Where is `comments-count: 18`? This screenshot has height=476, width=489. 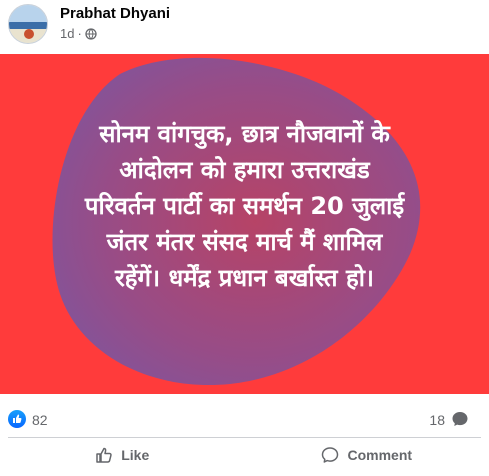 comments-count: 18 is located at coordinates (437, 420).